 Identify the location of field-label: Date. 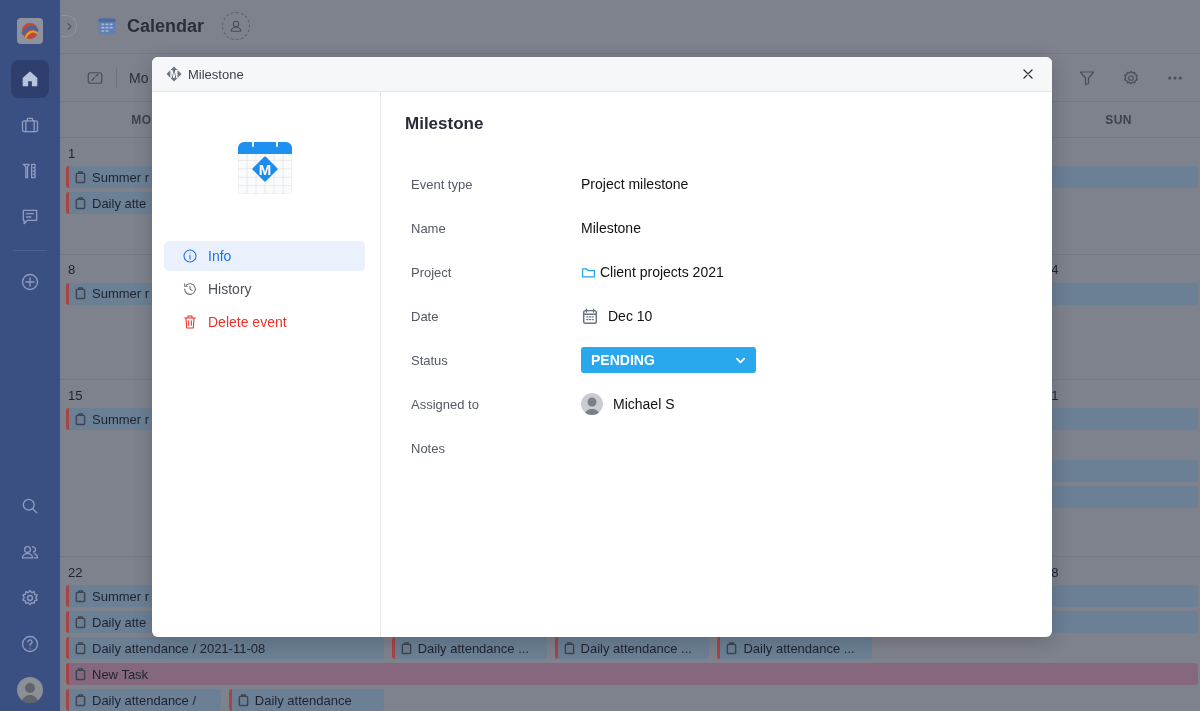
(425, 316).